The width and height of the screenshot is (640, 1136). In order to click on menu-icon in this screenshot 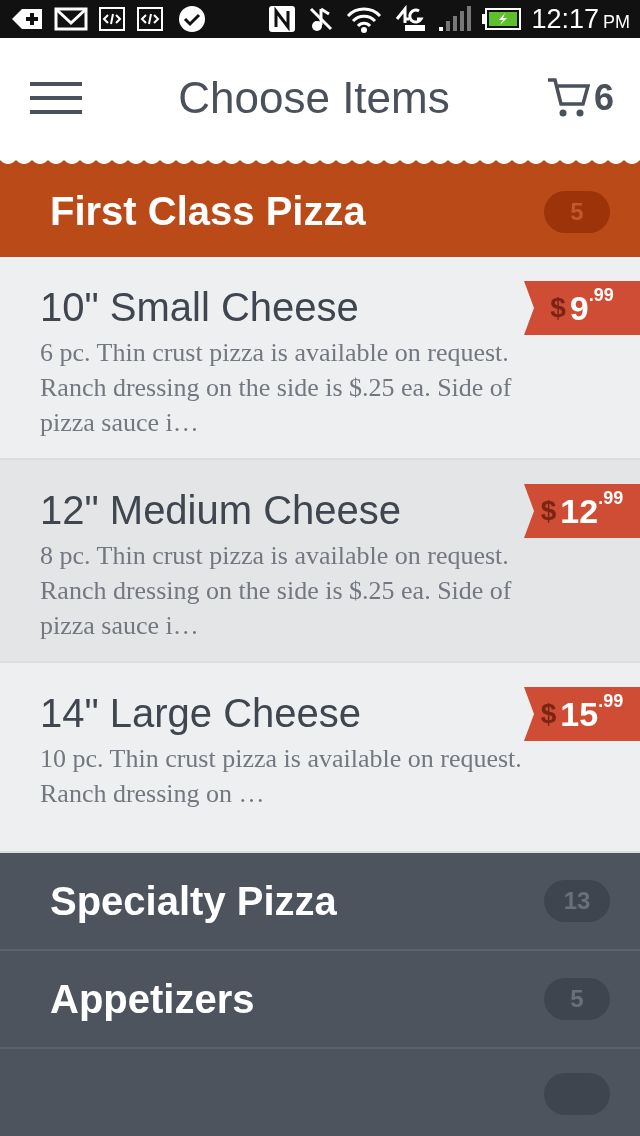, I will do `click(56, 98)`.